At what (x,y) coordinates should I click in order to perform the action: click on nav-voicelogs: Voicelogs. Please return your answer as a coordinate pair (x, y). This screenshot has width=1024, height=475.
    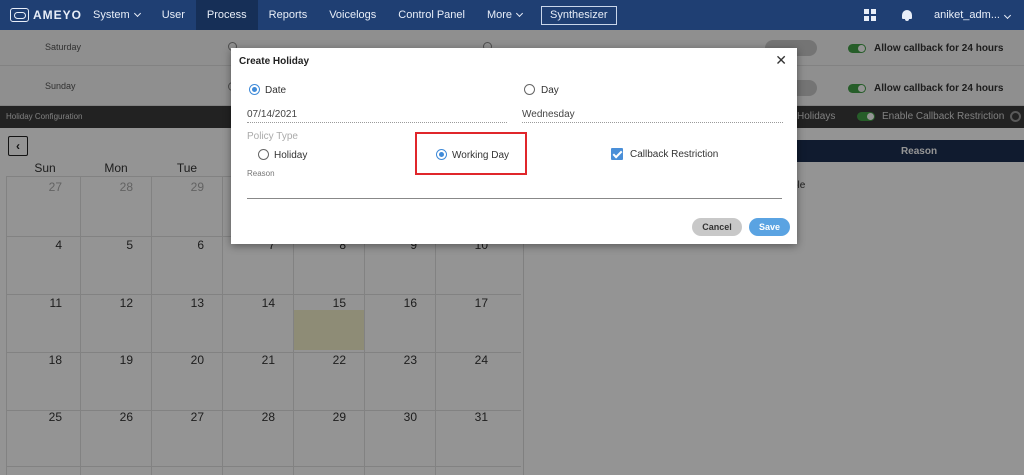
    Looking at the image, I should click on (352, 15).